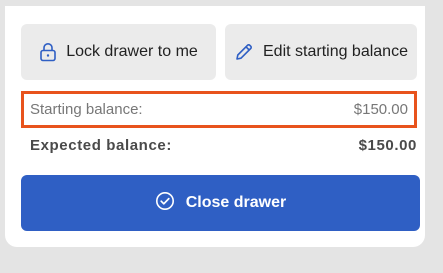 The height and width of the screenshot is (273, 443). I want to click on lock-icon, so click(48, 52).